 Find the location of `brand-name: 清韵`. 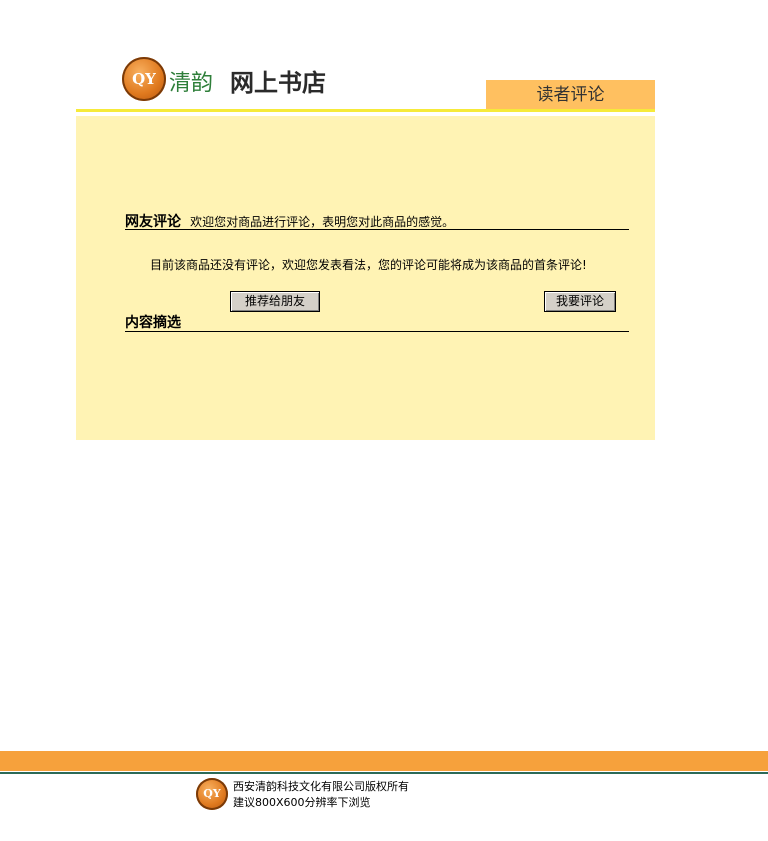

brand-name: 清韵 is located at coordinates (191, 83).